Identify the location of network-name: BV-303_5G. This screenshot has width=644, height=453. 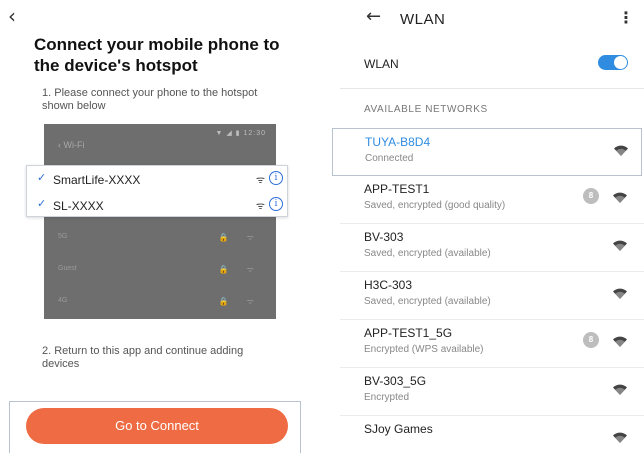
(395, 381).